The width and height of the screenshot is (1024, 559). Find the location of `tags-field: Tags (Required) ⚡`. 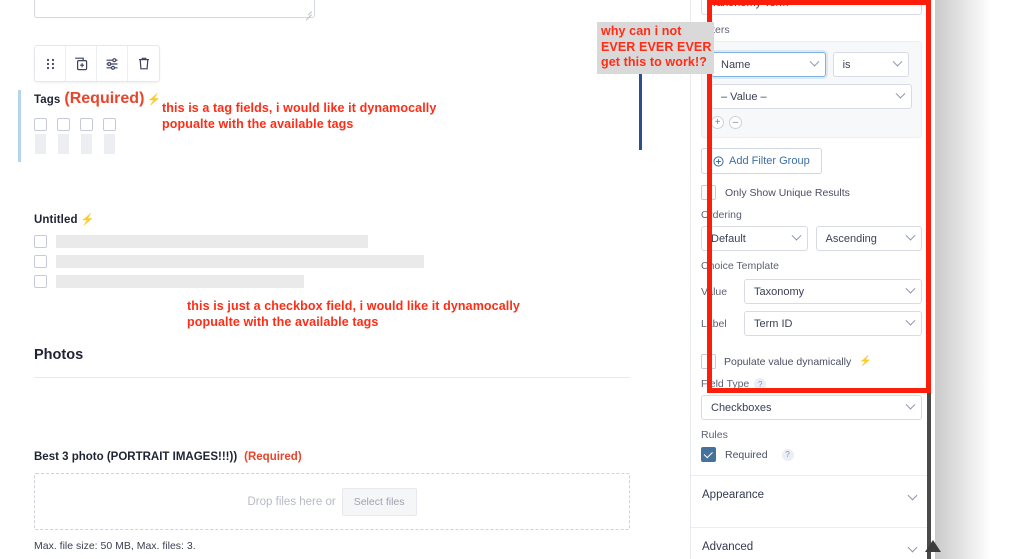

tags-field: Tags (Required) ⚡ is located at coordinates (98, 126).